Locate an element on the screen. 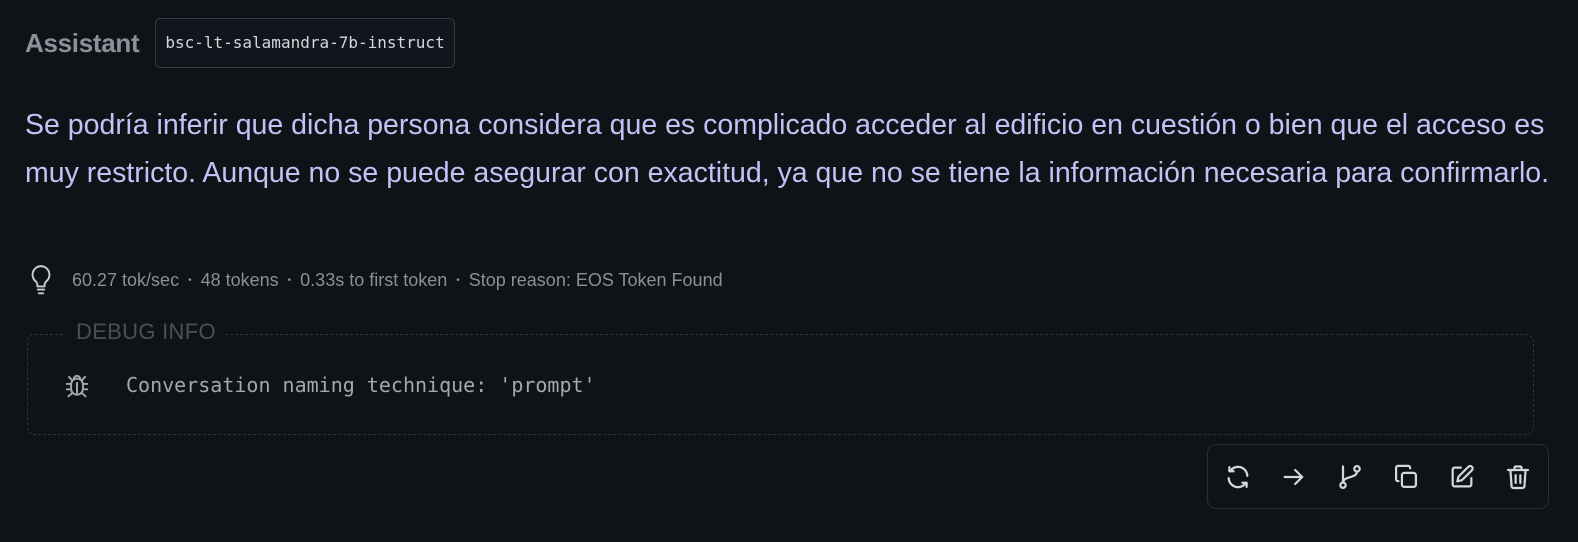  tokens-per-second: 60.27 tok/sec is located at coordinates (126, 279).